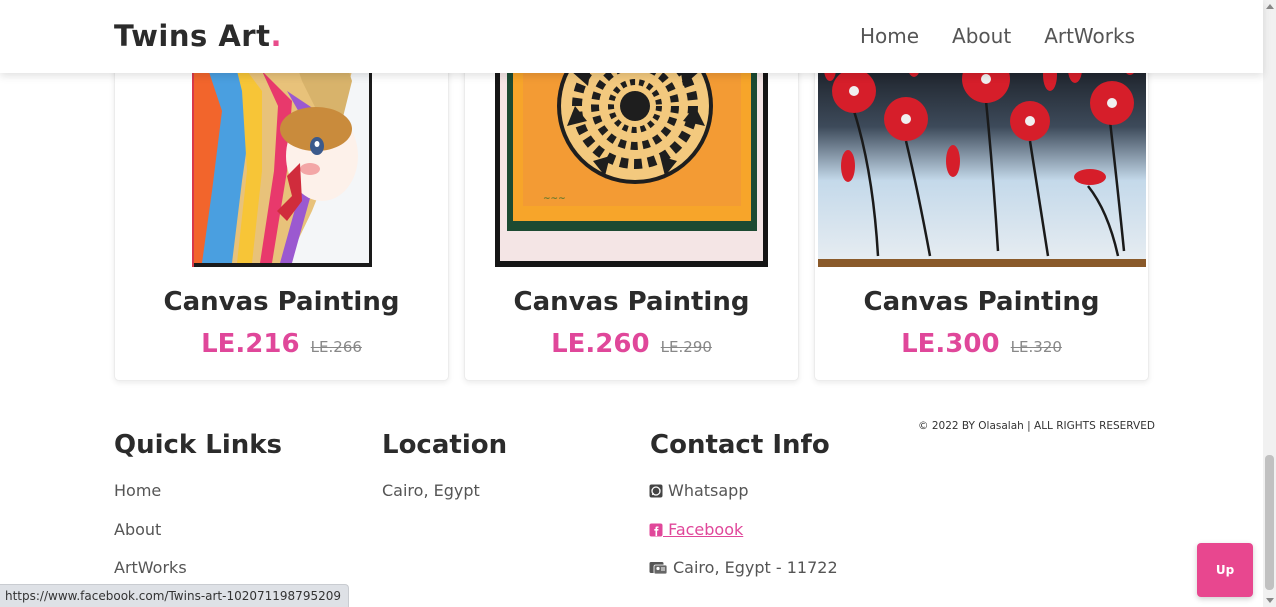 This screenshot has width=1276, height=607. What do you see at coordinates (600, 344) in the screenshot?
I see `current-price: LE.260` at bounding box center [600, 344].